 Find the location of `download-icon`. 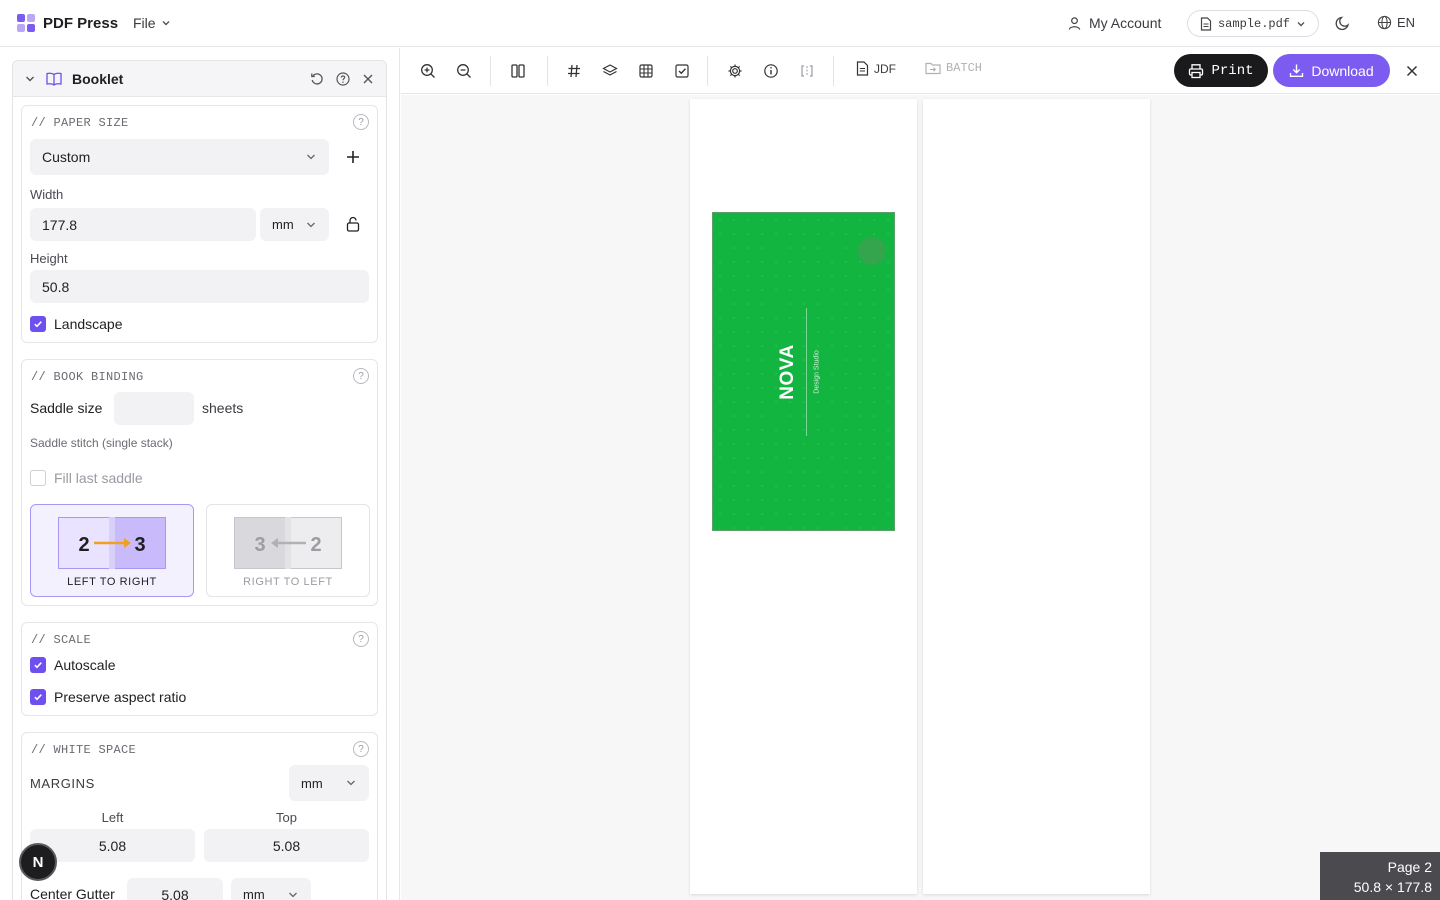

download-icon is located at coordinates (1297, 70).